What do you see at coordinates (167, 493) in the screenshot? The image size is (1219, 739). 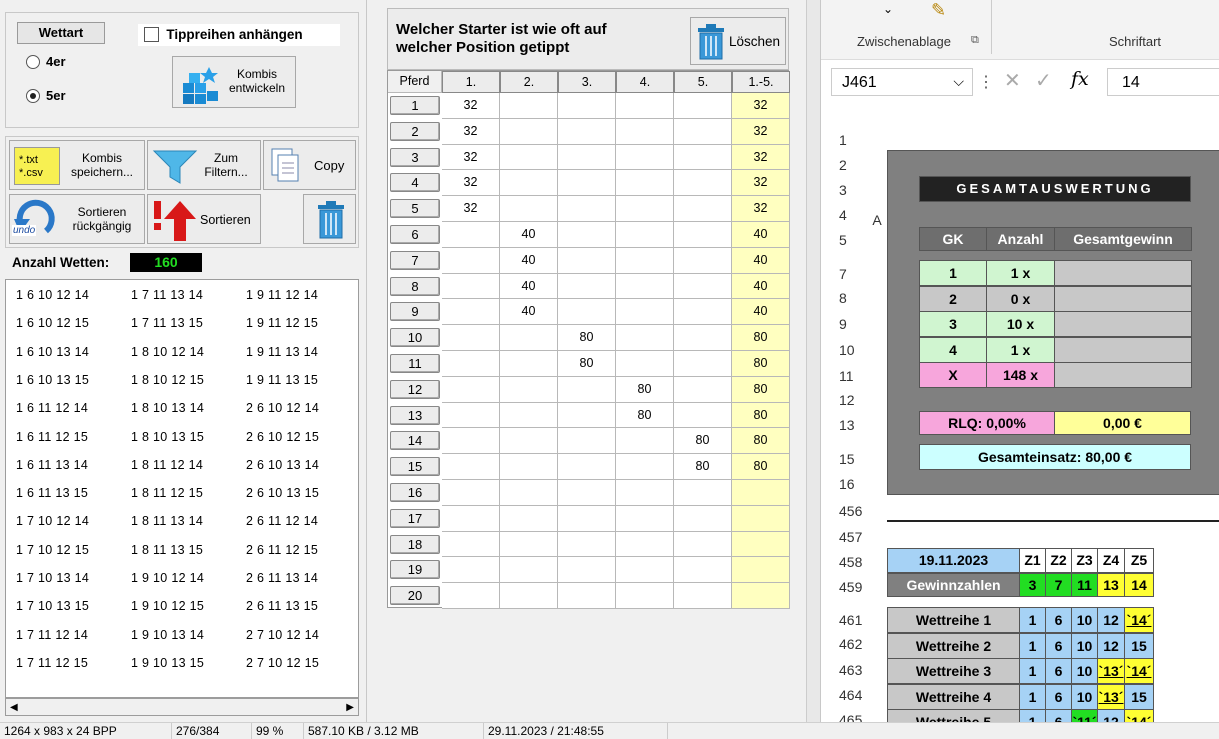 I see `list-item: 1 8 11 12 15` at bounding box center [167, 493].